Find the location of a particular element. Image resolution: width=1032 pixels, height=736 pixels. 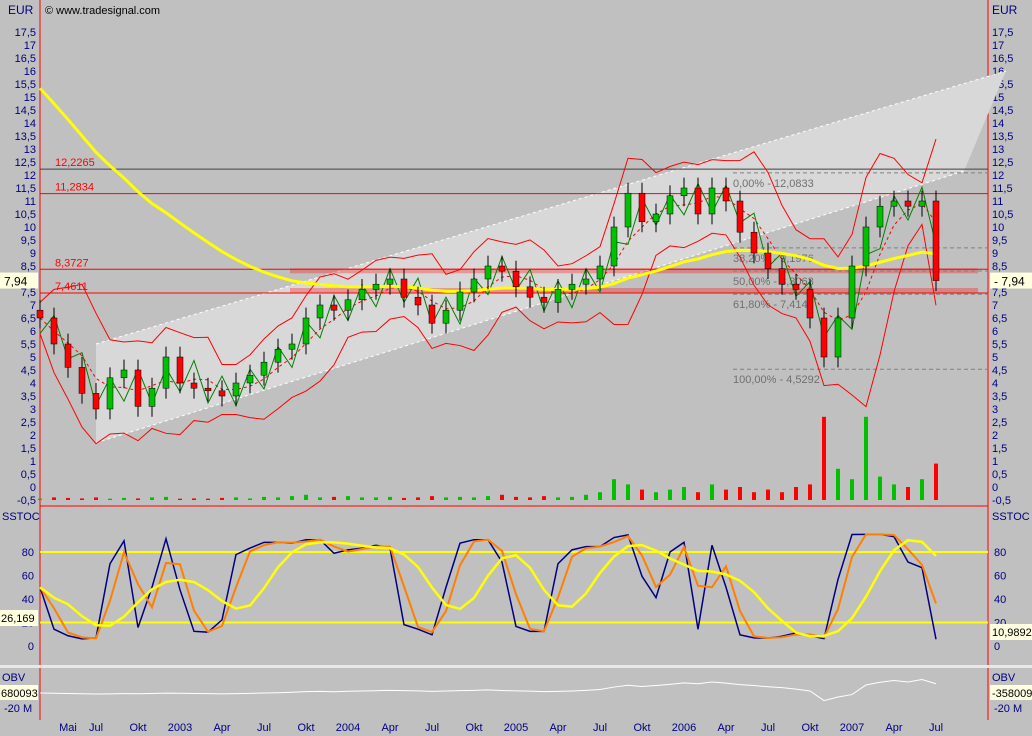

y-tick-label: 2 is located at coordinates (995, 436).